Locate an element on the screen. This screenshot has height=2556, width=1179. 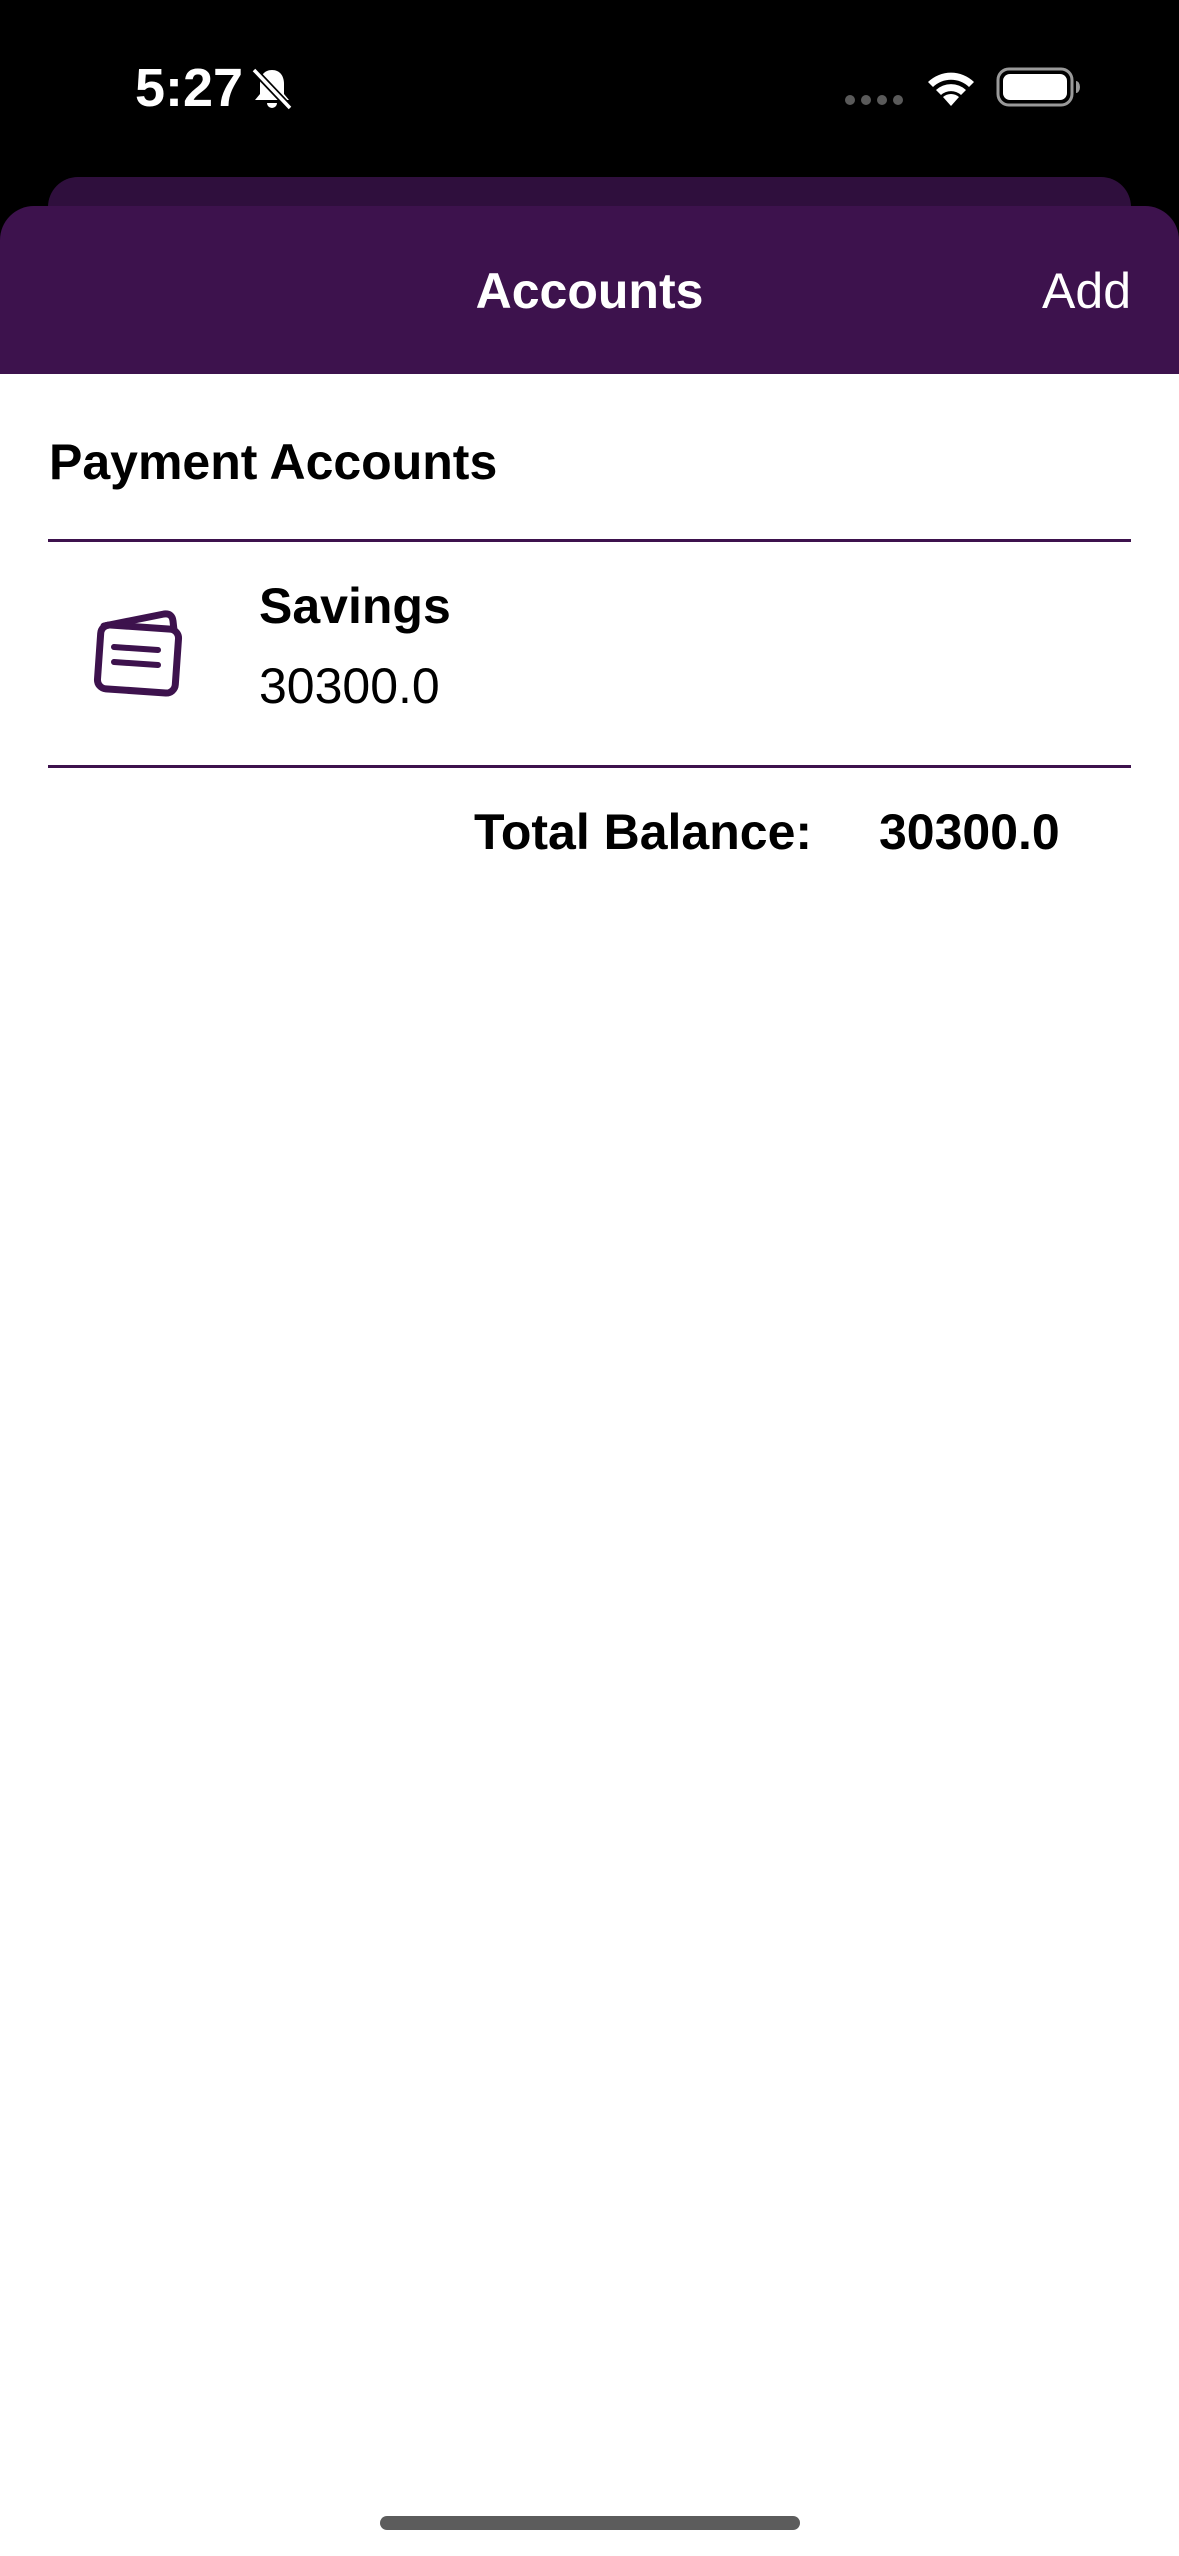
signal-icon is located at coordinates (874, 100).